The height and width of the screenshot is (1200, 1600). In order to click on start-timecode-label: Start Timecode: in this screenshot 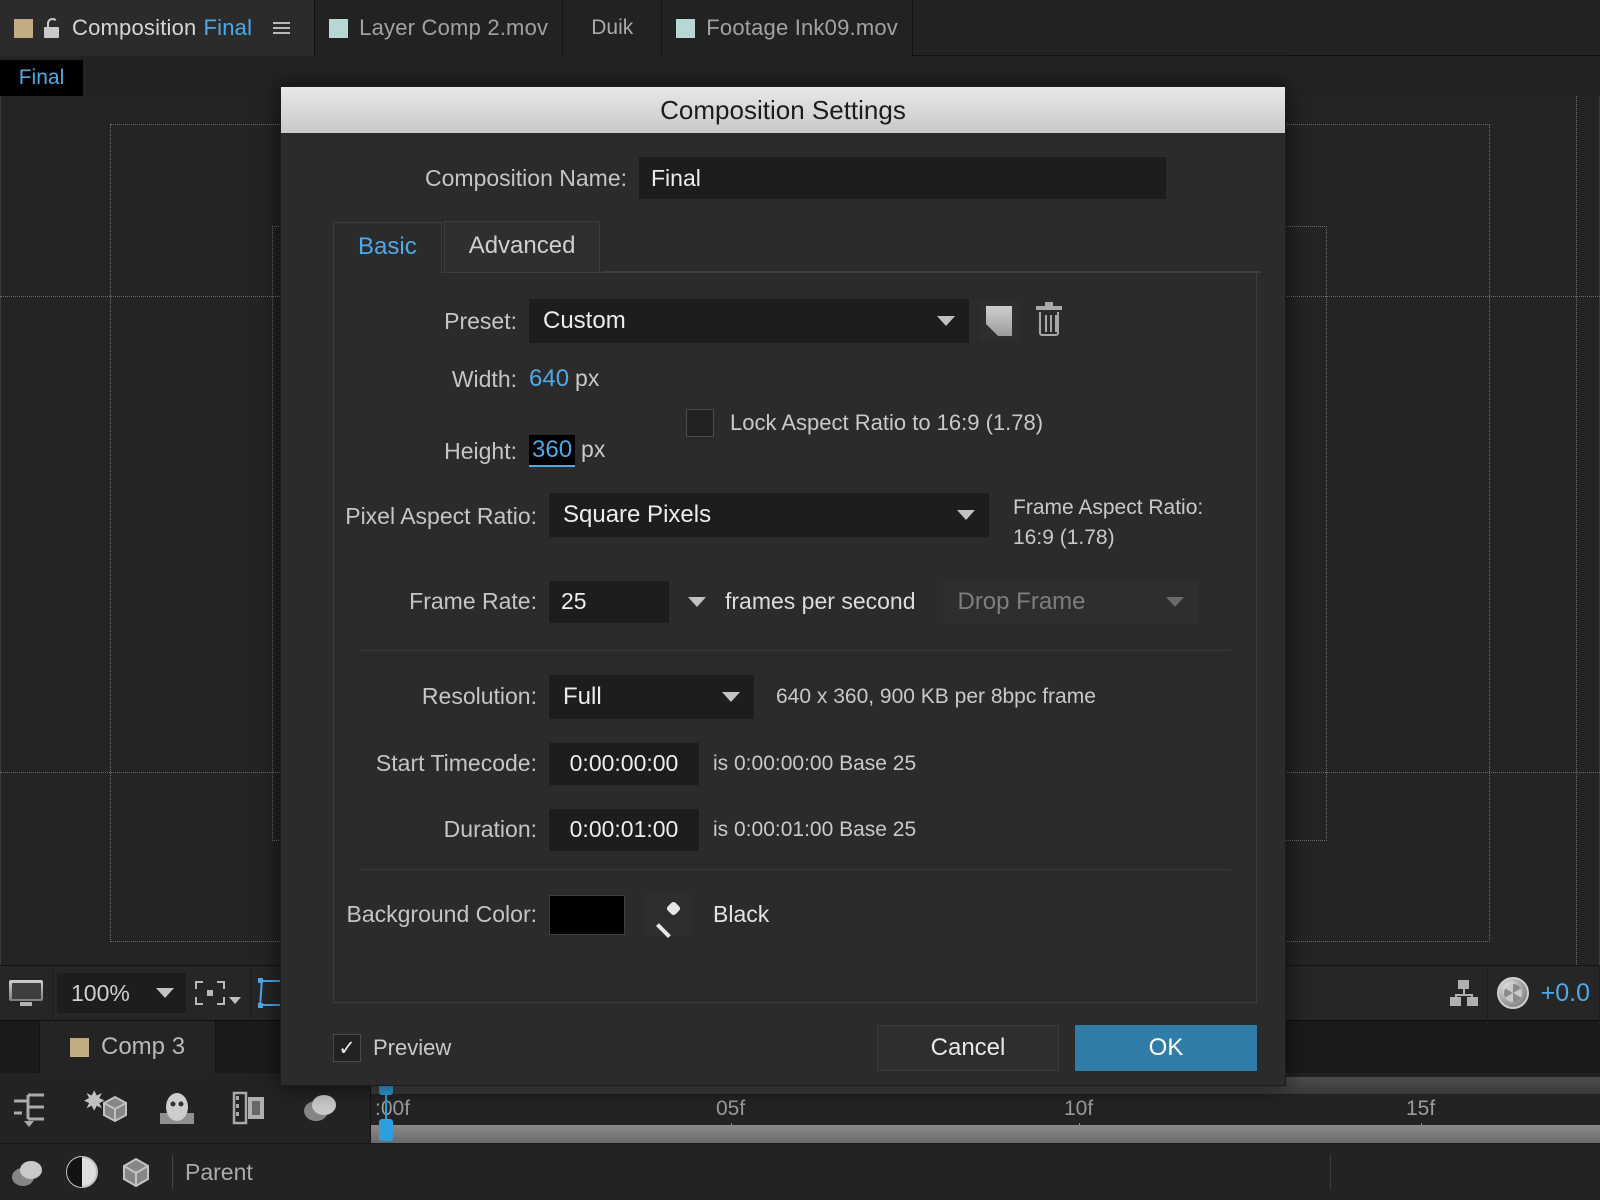, I will do `click(456, 763)`.